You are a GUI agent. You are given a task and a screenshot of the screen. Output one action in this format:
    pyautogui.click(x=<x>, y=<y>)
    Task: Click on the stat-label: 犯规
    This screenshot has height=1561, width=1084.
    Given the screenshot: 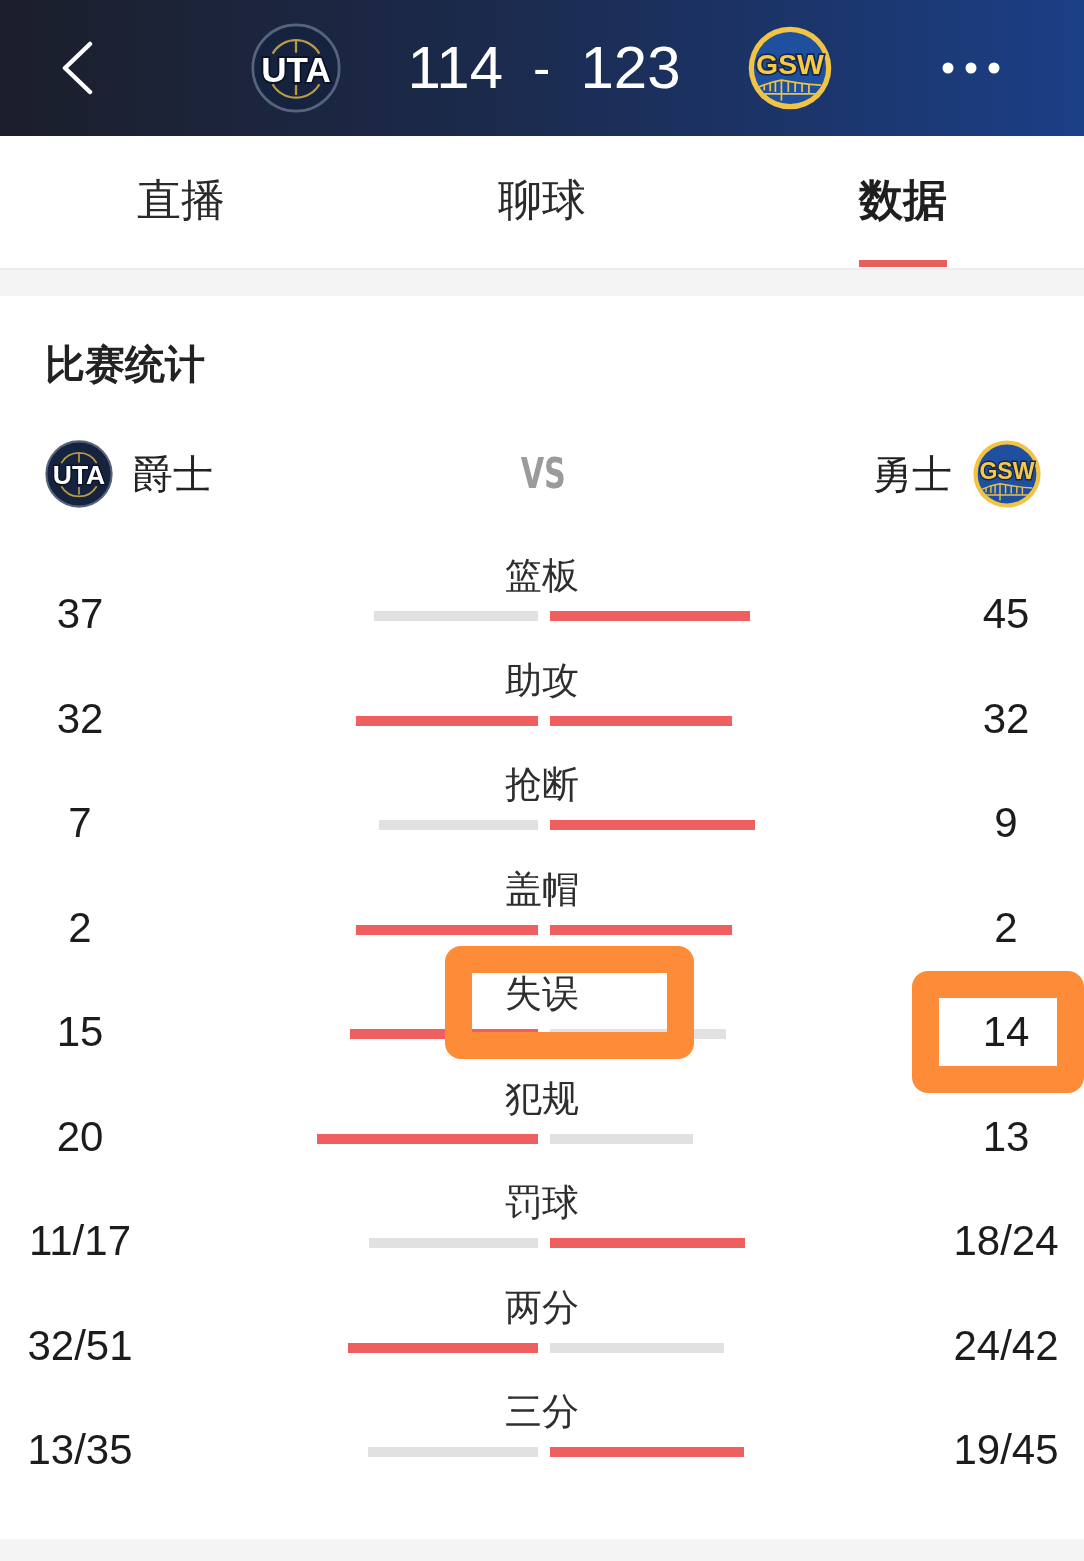 What is the action you would take?
    pyautogui.click(x=542, y=1098)
    